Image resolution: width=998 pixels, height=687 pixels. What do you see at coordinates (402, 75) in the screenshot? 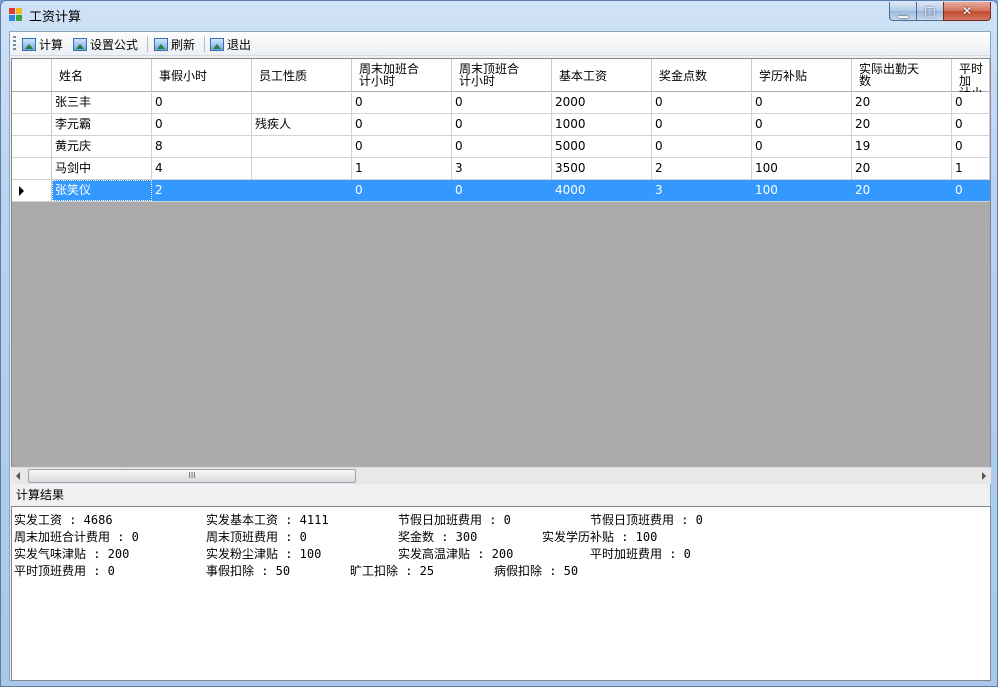
I see `column-header: 周末加班合 计小时` at bounding box center [402, 75].